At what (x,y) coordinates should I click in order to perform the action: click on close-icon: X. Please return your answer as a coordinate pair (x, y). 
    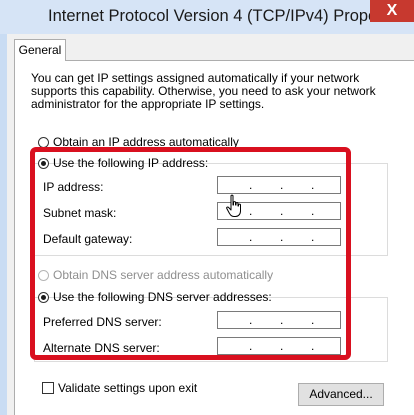
    Looking at the image, I should click on (392, 10).